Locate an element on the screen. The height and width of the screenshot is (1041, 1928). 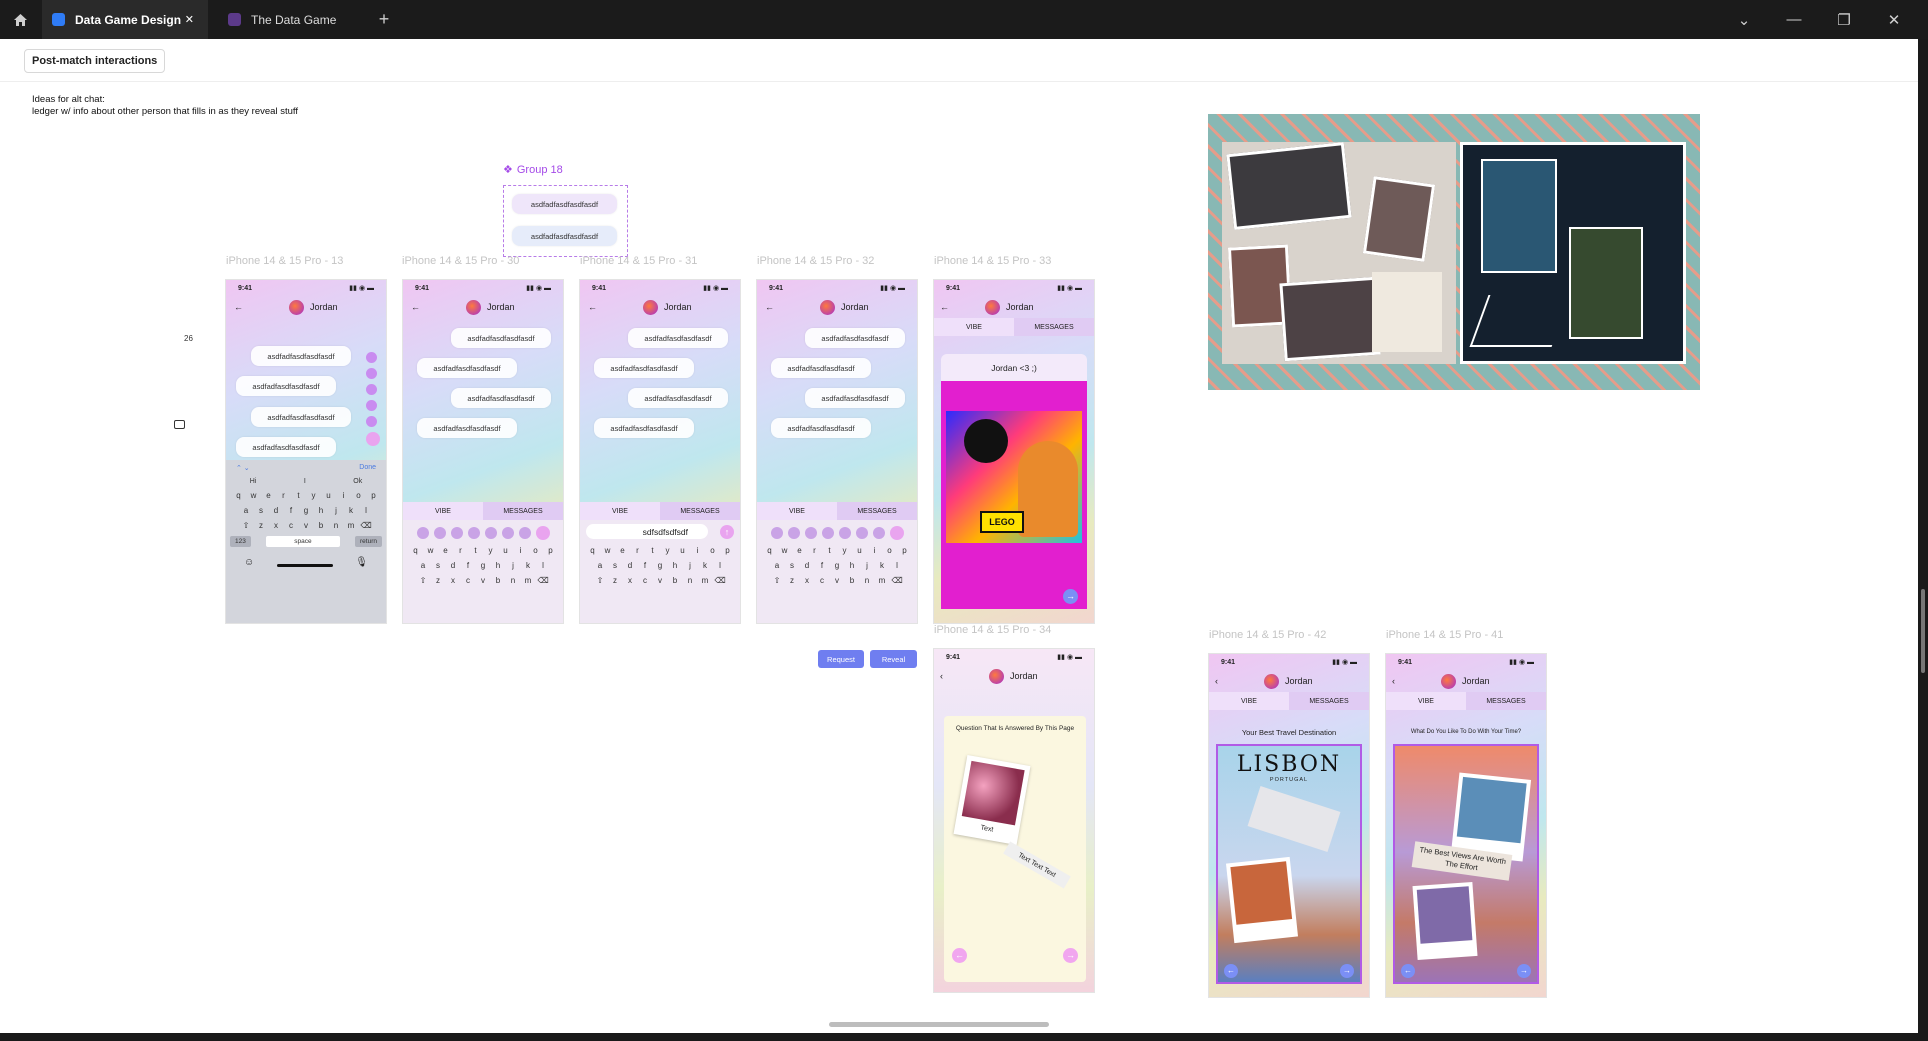
frame-label-41: iPhone 14 & 15 Pro - 41 is located at coordinates (1444, 635).